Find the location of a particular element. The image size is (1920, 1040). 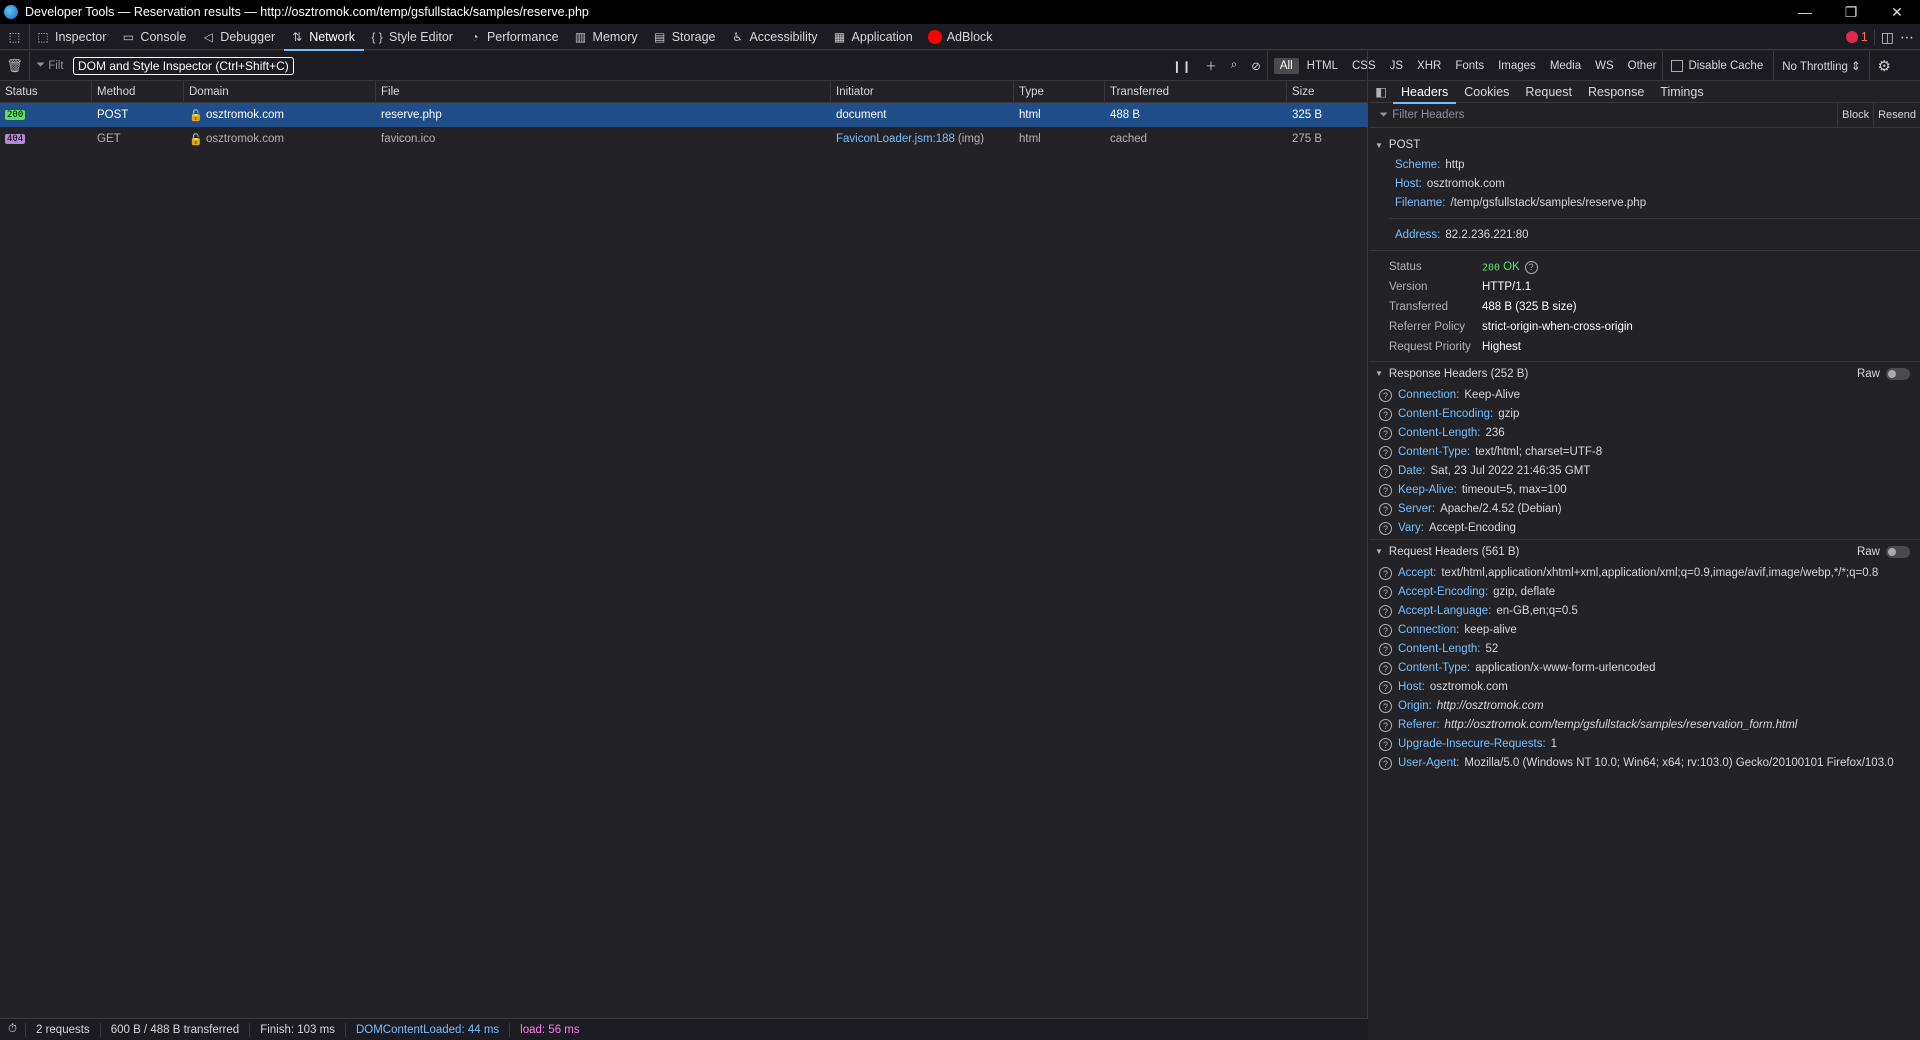

type-filter-js: JS is located at coordinates (1396, 66).